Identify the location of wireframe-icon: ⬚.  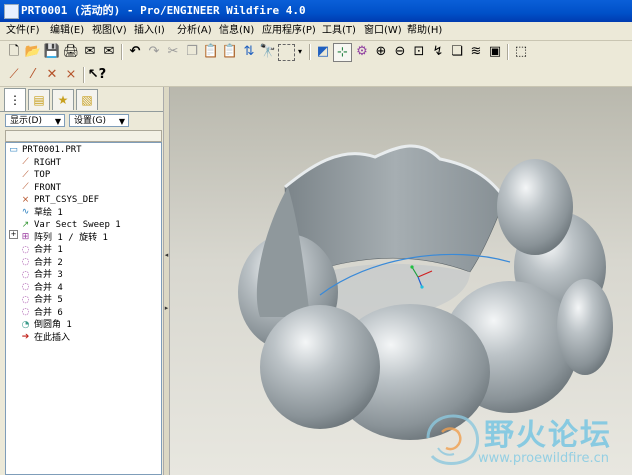
(521, 52).